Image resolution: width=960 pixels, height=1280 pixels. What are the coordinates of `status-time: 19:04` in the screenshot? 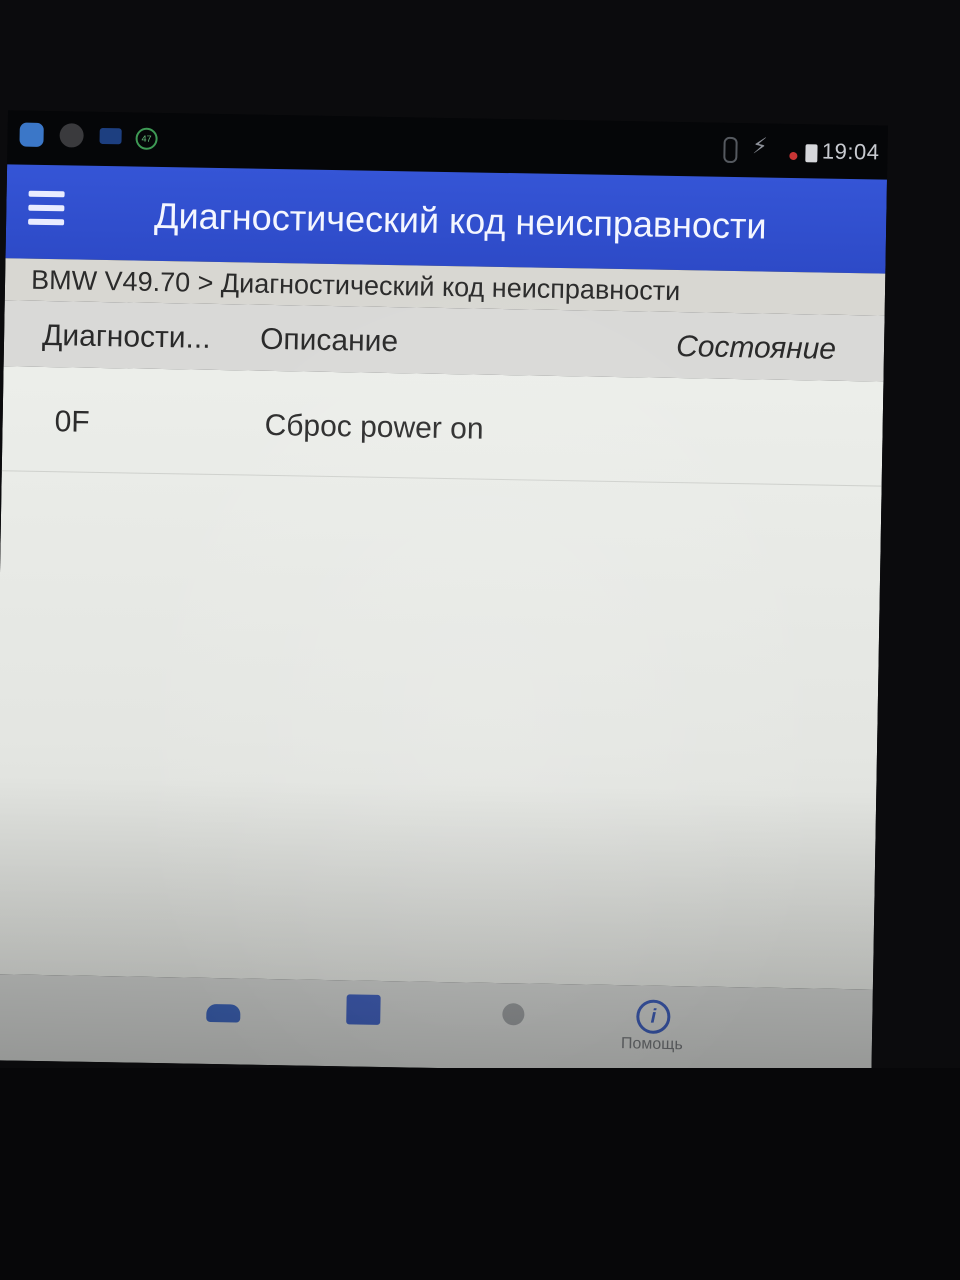 It's located at (850, 151).